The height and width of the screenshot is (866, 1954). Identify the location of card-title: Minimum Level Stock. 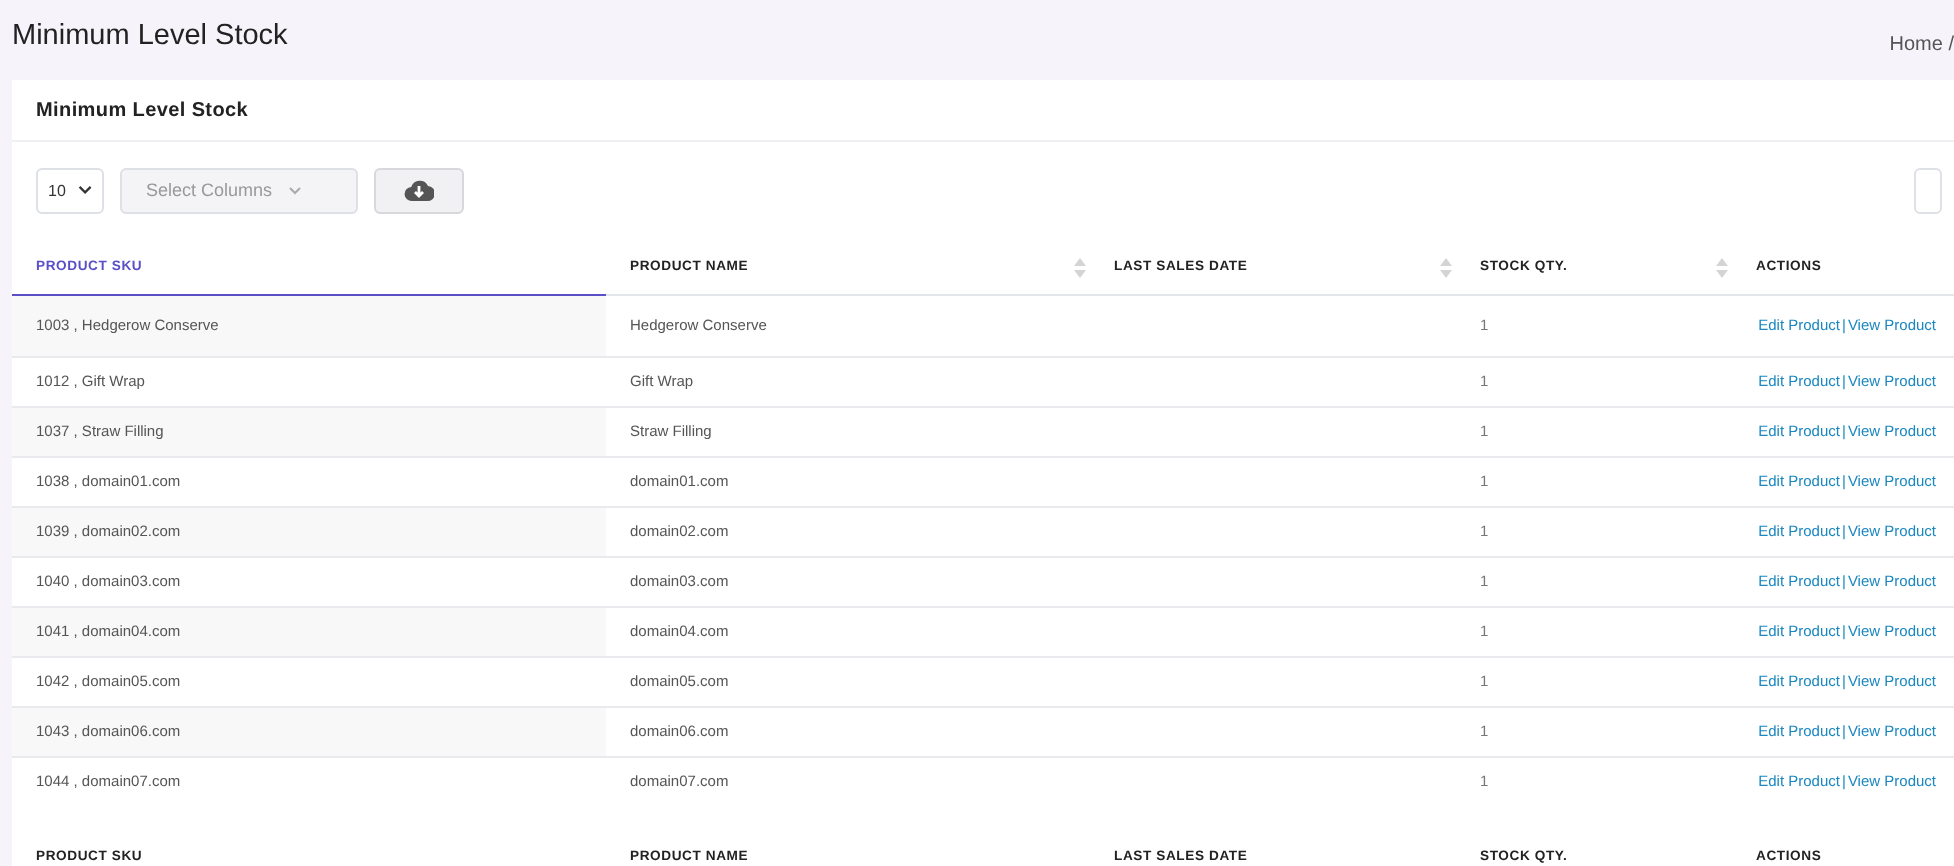
(142, 110).